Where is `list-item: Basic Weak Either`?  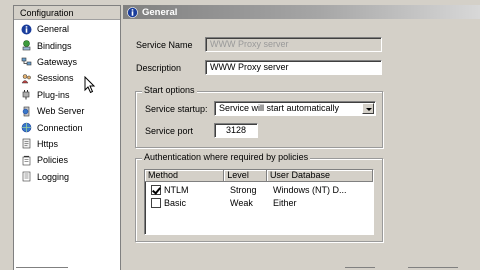 list-item: Basic Weak Either is located at coordinates (259, 202).